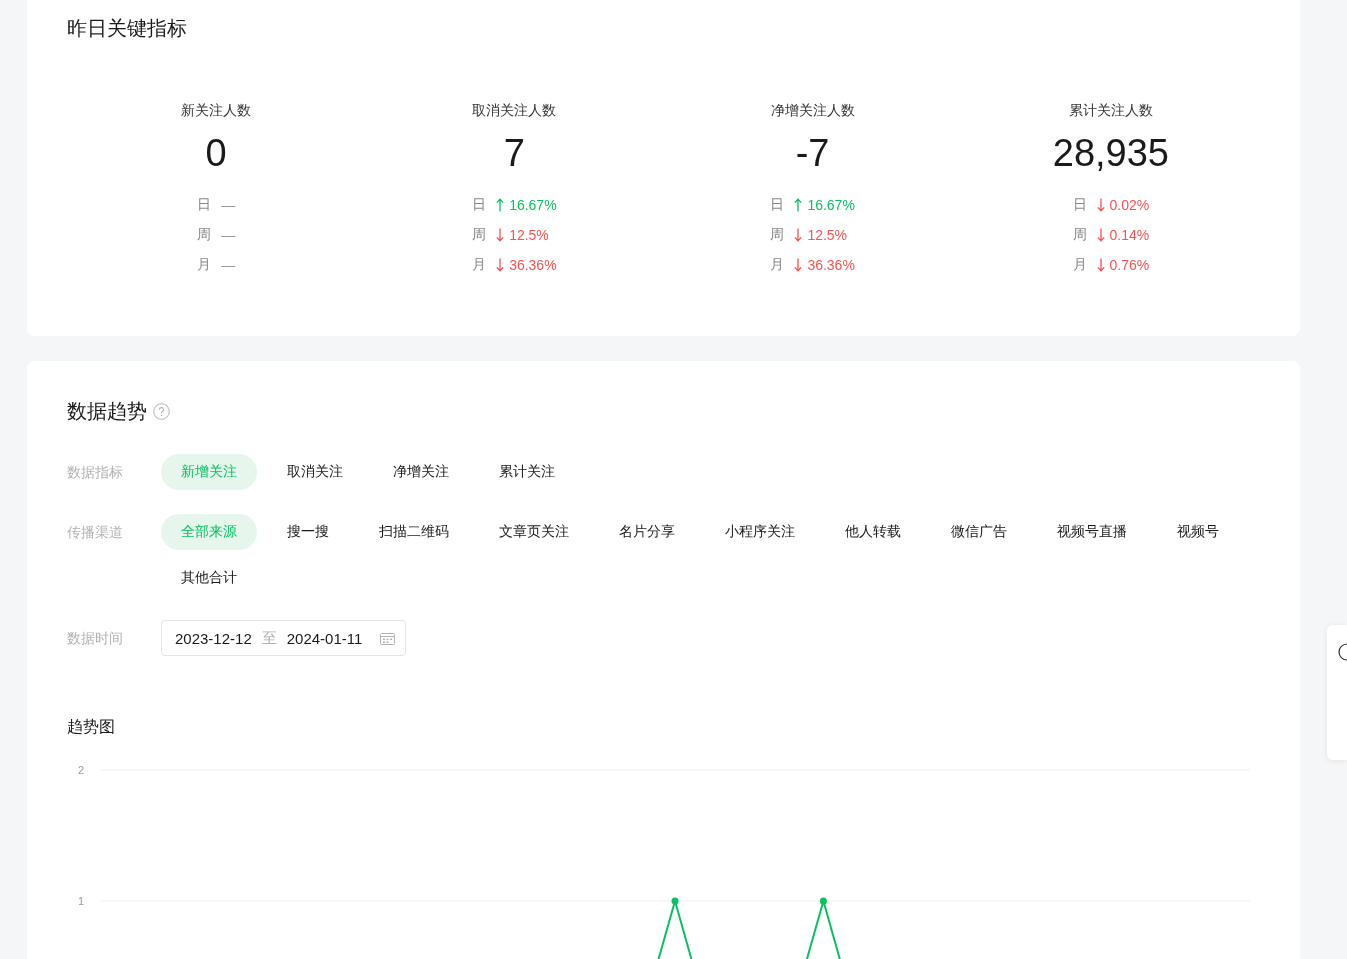  What do you see at coordinates (80, 901) in the screenshot?
I see `axis-tick-label: 1` at bounding box center [80, 901].